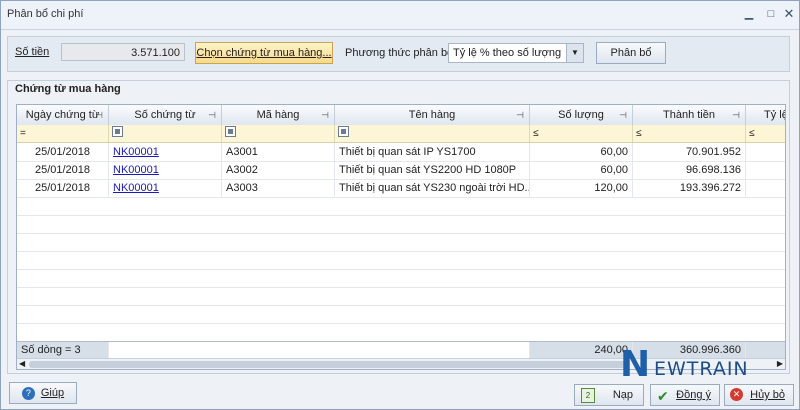  What do you see at coordinates (22, 363) in the screenshot?
I see `scroll-left-icon: ◀` at bounding box center [22, 363].